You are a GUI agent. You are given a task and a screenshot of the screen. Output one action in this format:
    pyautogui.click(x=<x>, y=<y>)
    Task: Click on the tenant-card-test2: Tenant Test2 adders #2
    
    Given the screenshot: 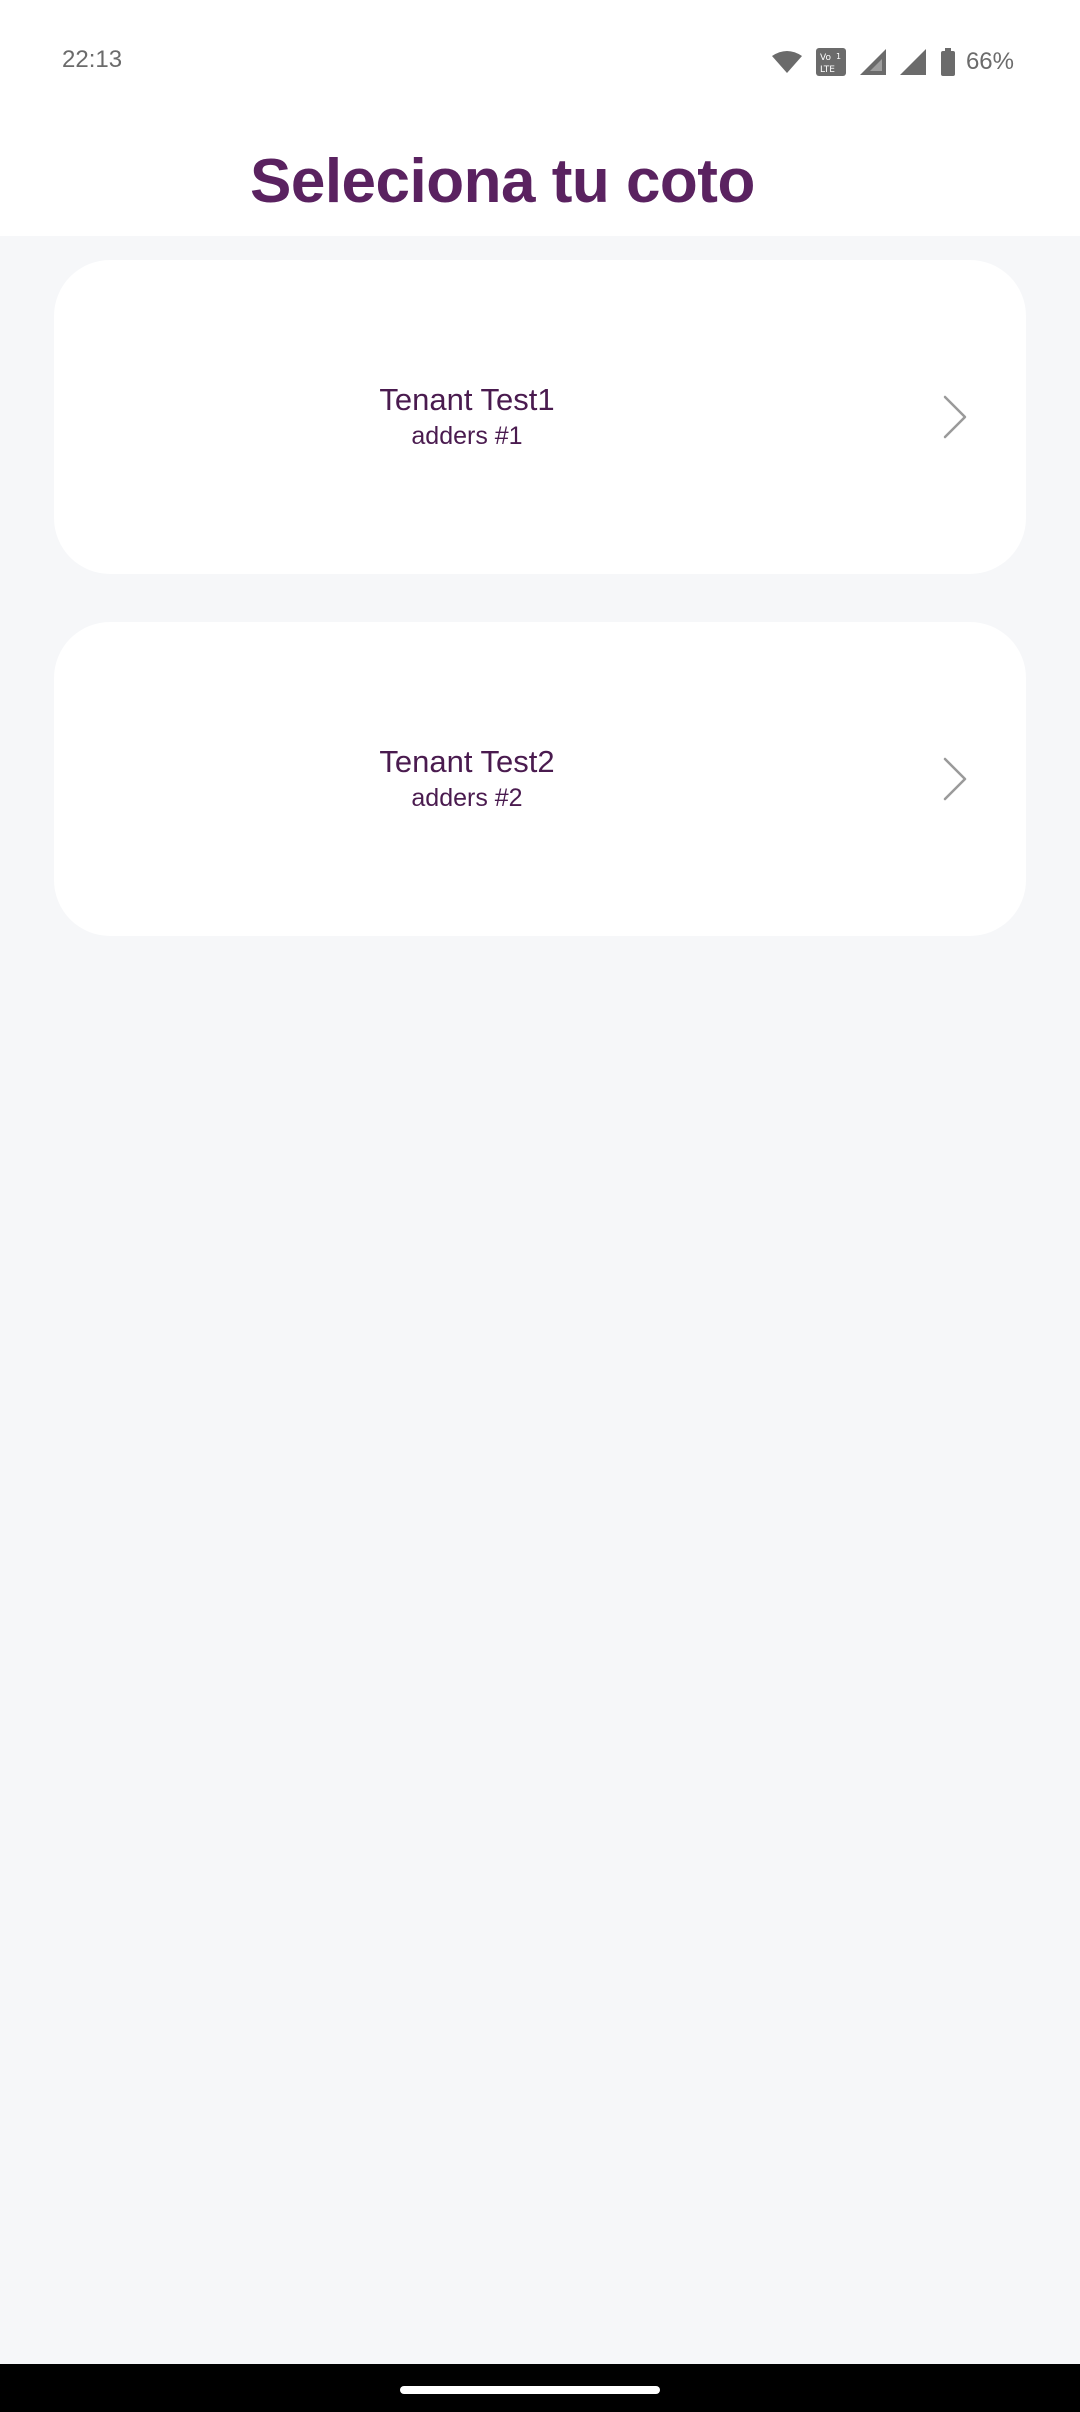 What is the action you would take?
    pyautogui.click(x=540, y=779)
    